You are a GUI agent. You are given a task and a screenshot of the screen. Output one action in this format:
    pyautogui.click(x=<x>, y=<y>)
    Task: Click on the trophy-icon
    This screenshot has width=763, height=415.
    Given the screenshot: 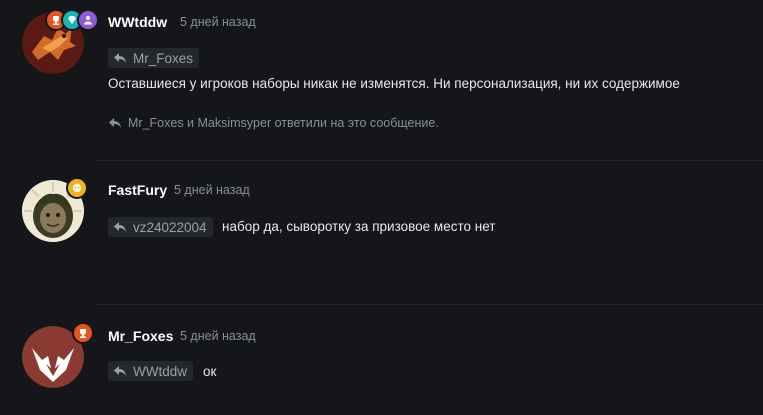 What is the action you would take?
    pyautogui.click(x=83, y=333)
    